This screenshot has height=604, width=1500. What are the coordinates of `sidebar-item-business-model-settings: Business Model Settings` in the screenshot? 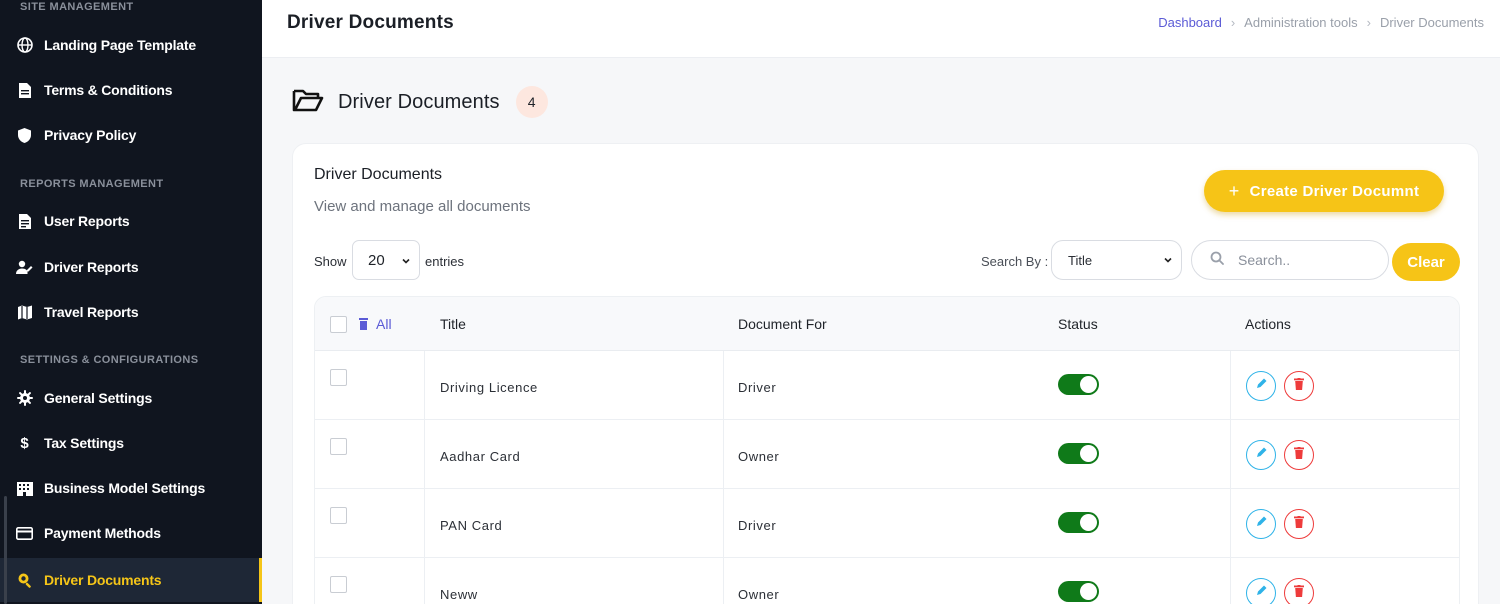 It's located at (131, 488).